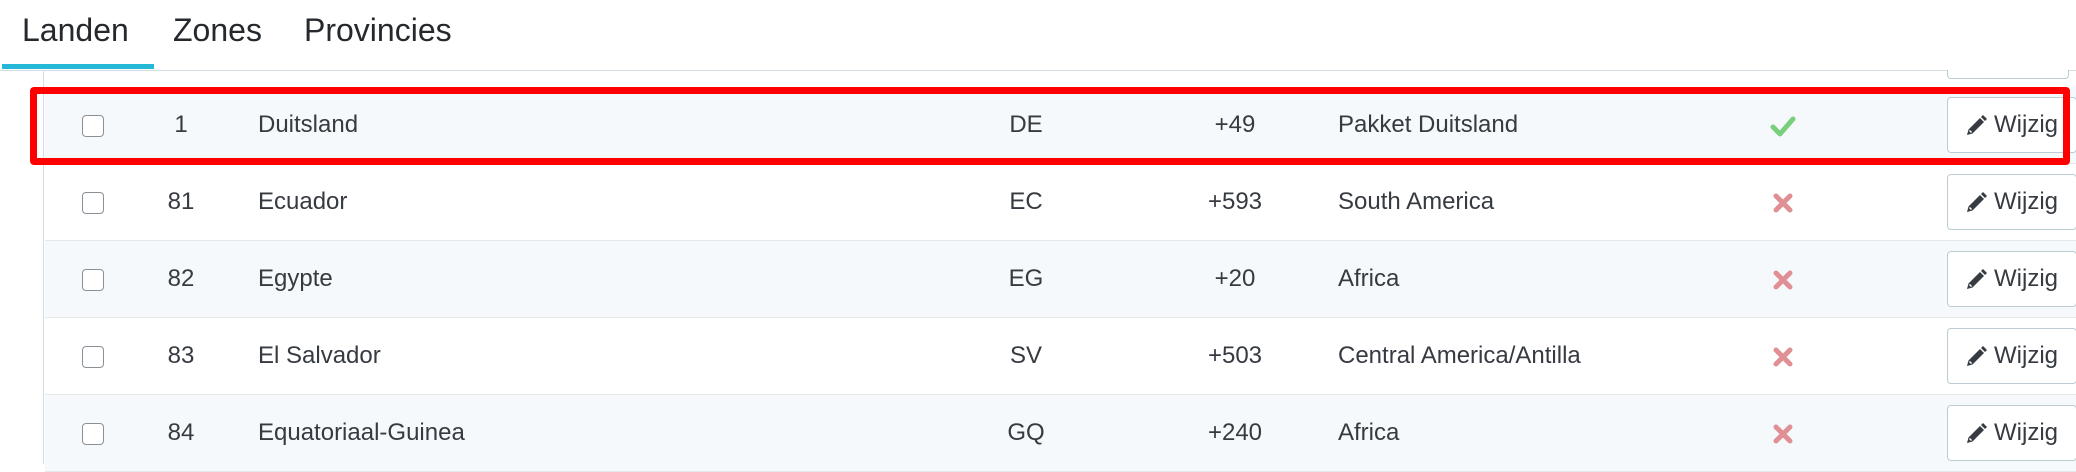 This screenshot has height=472, width=2076. What do you see at coordinates (2008, 74) in the screenshot?
I see `partial-edit-button` at bounding box center [2008, 74].